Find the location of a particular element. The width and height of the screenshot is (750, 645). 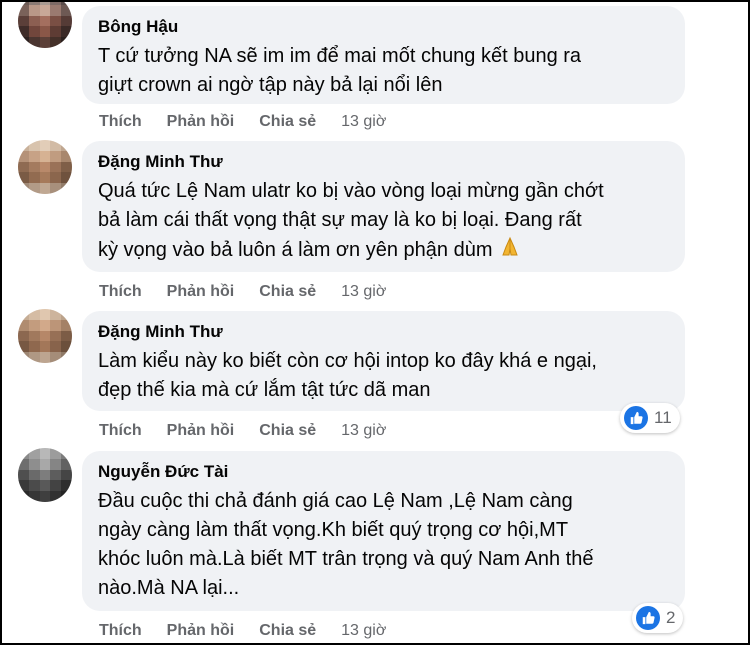

reaction-count-value: 2 is located at coordinates (671, 617).